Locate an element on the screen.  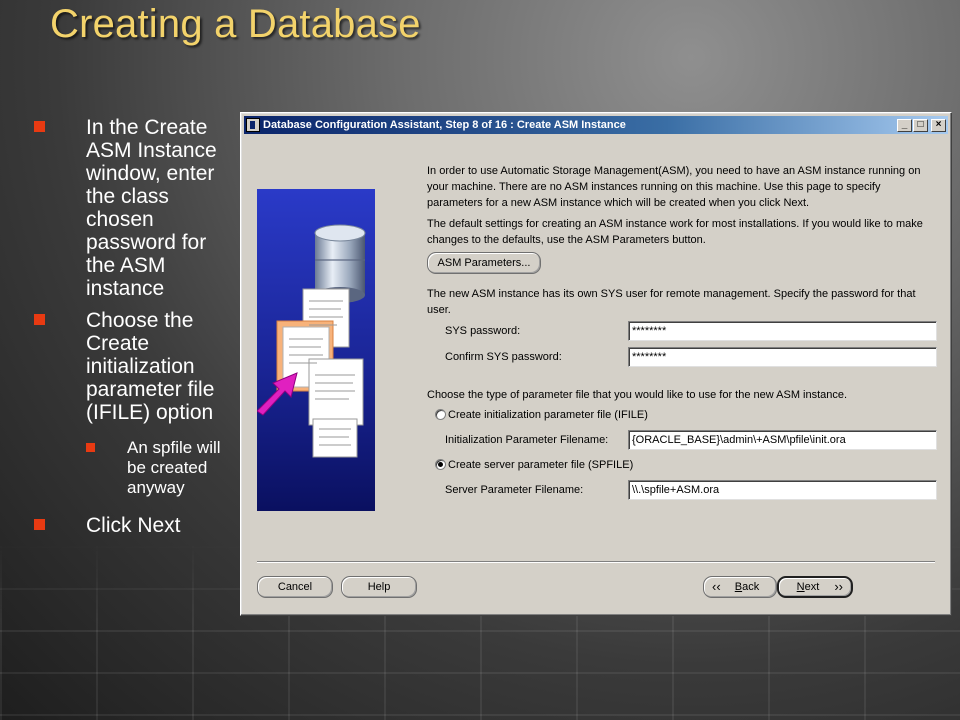
bullet-text: Click Next is located at coordinates (133, 525).